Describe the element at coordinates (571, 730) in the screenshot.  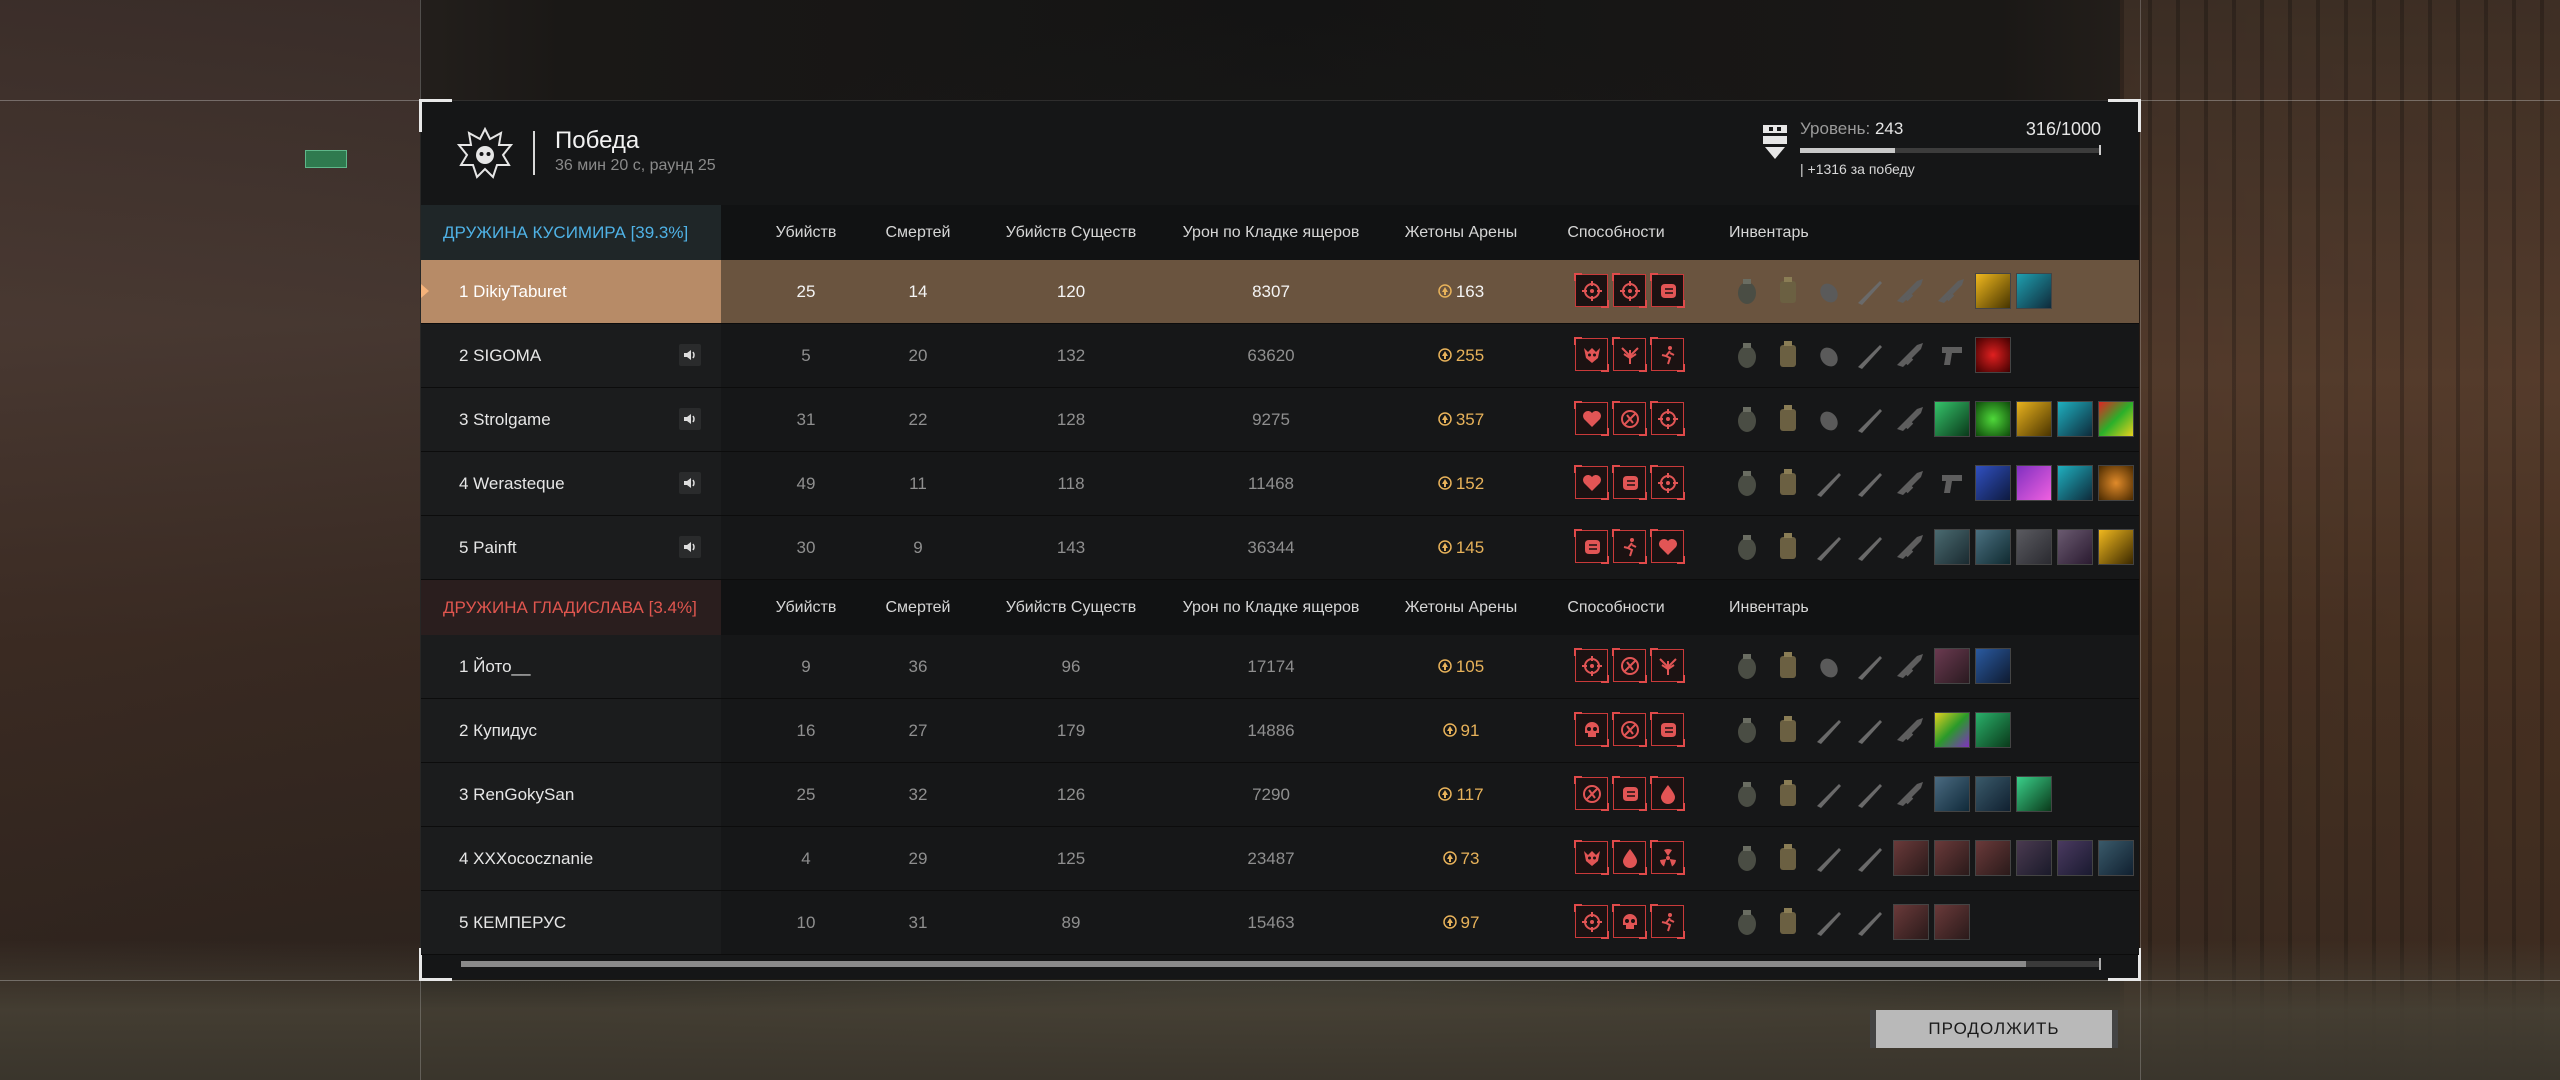
I see `player-name: 2 Купидус` at that location.